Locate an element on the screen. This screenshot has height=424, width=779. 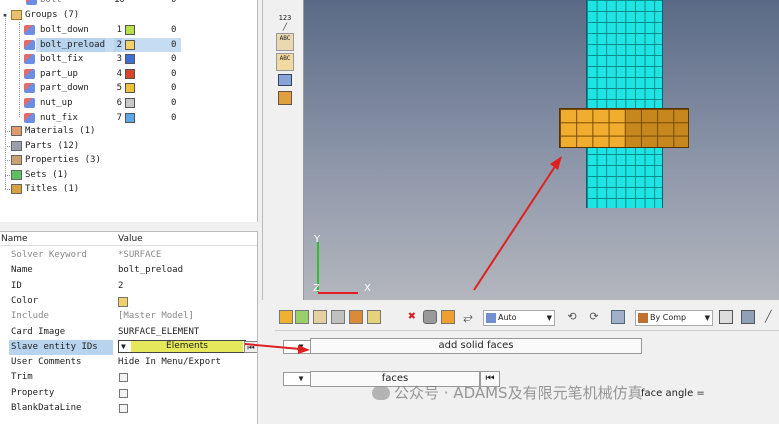
property-row: ID 2 is located at coordinates (128, 286).